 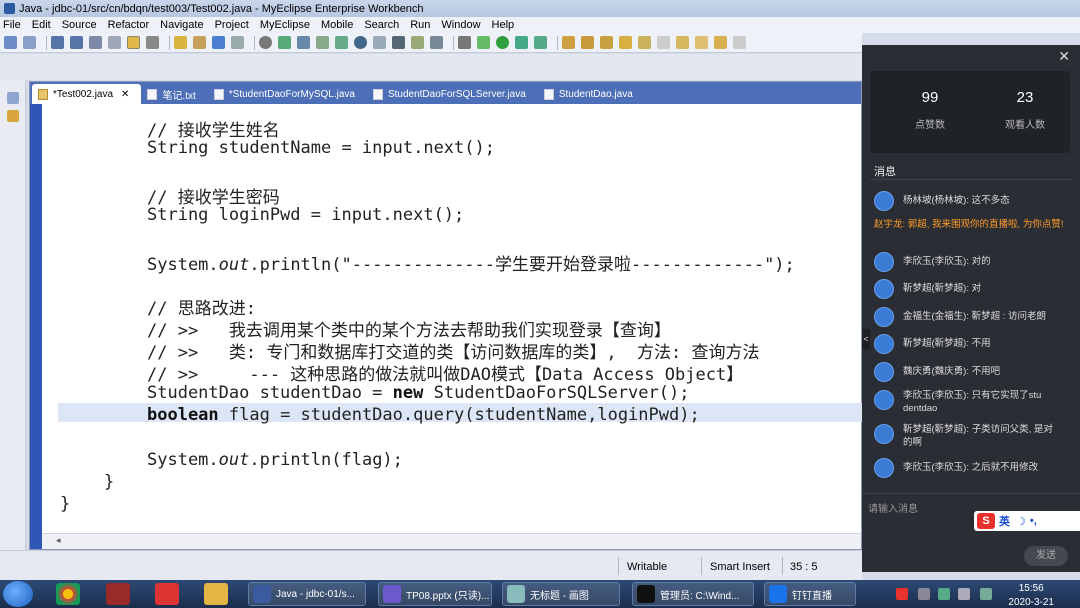 What do you see at coordinates (379, 42) in the screenshot?
I see `link-icon` at bounding box center [379, 42].